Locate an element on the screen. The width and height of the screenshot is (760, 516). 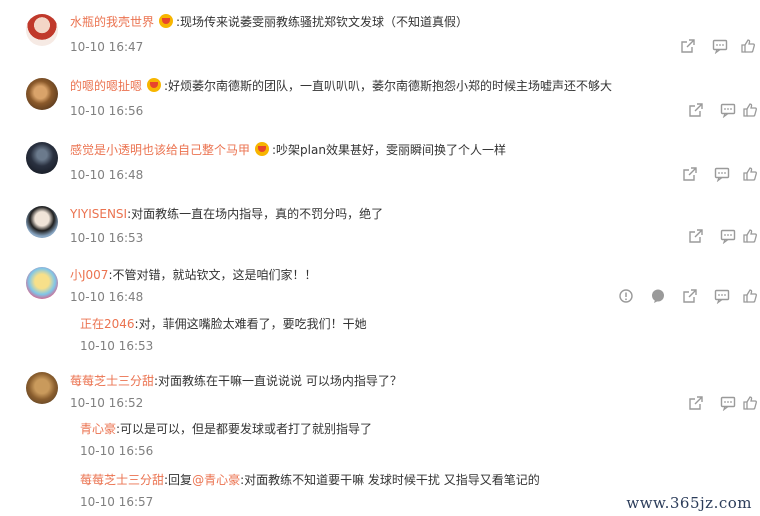
comment-username: 的嗯的嗯扯嗯 is located at coordinates (106, 86).